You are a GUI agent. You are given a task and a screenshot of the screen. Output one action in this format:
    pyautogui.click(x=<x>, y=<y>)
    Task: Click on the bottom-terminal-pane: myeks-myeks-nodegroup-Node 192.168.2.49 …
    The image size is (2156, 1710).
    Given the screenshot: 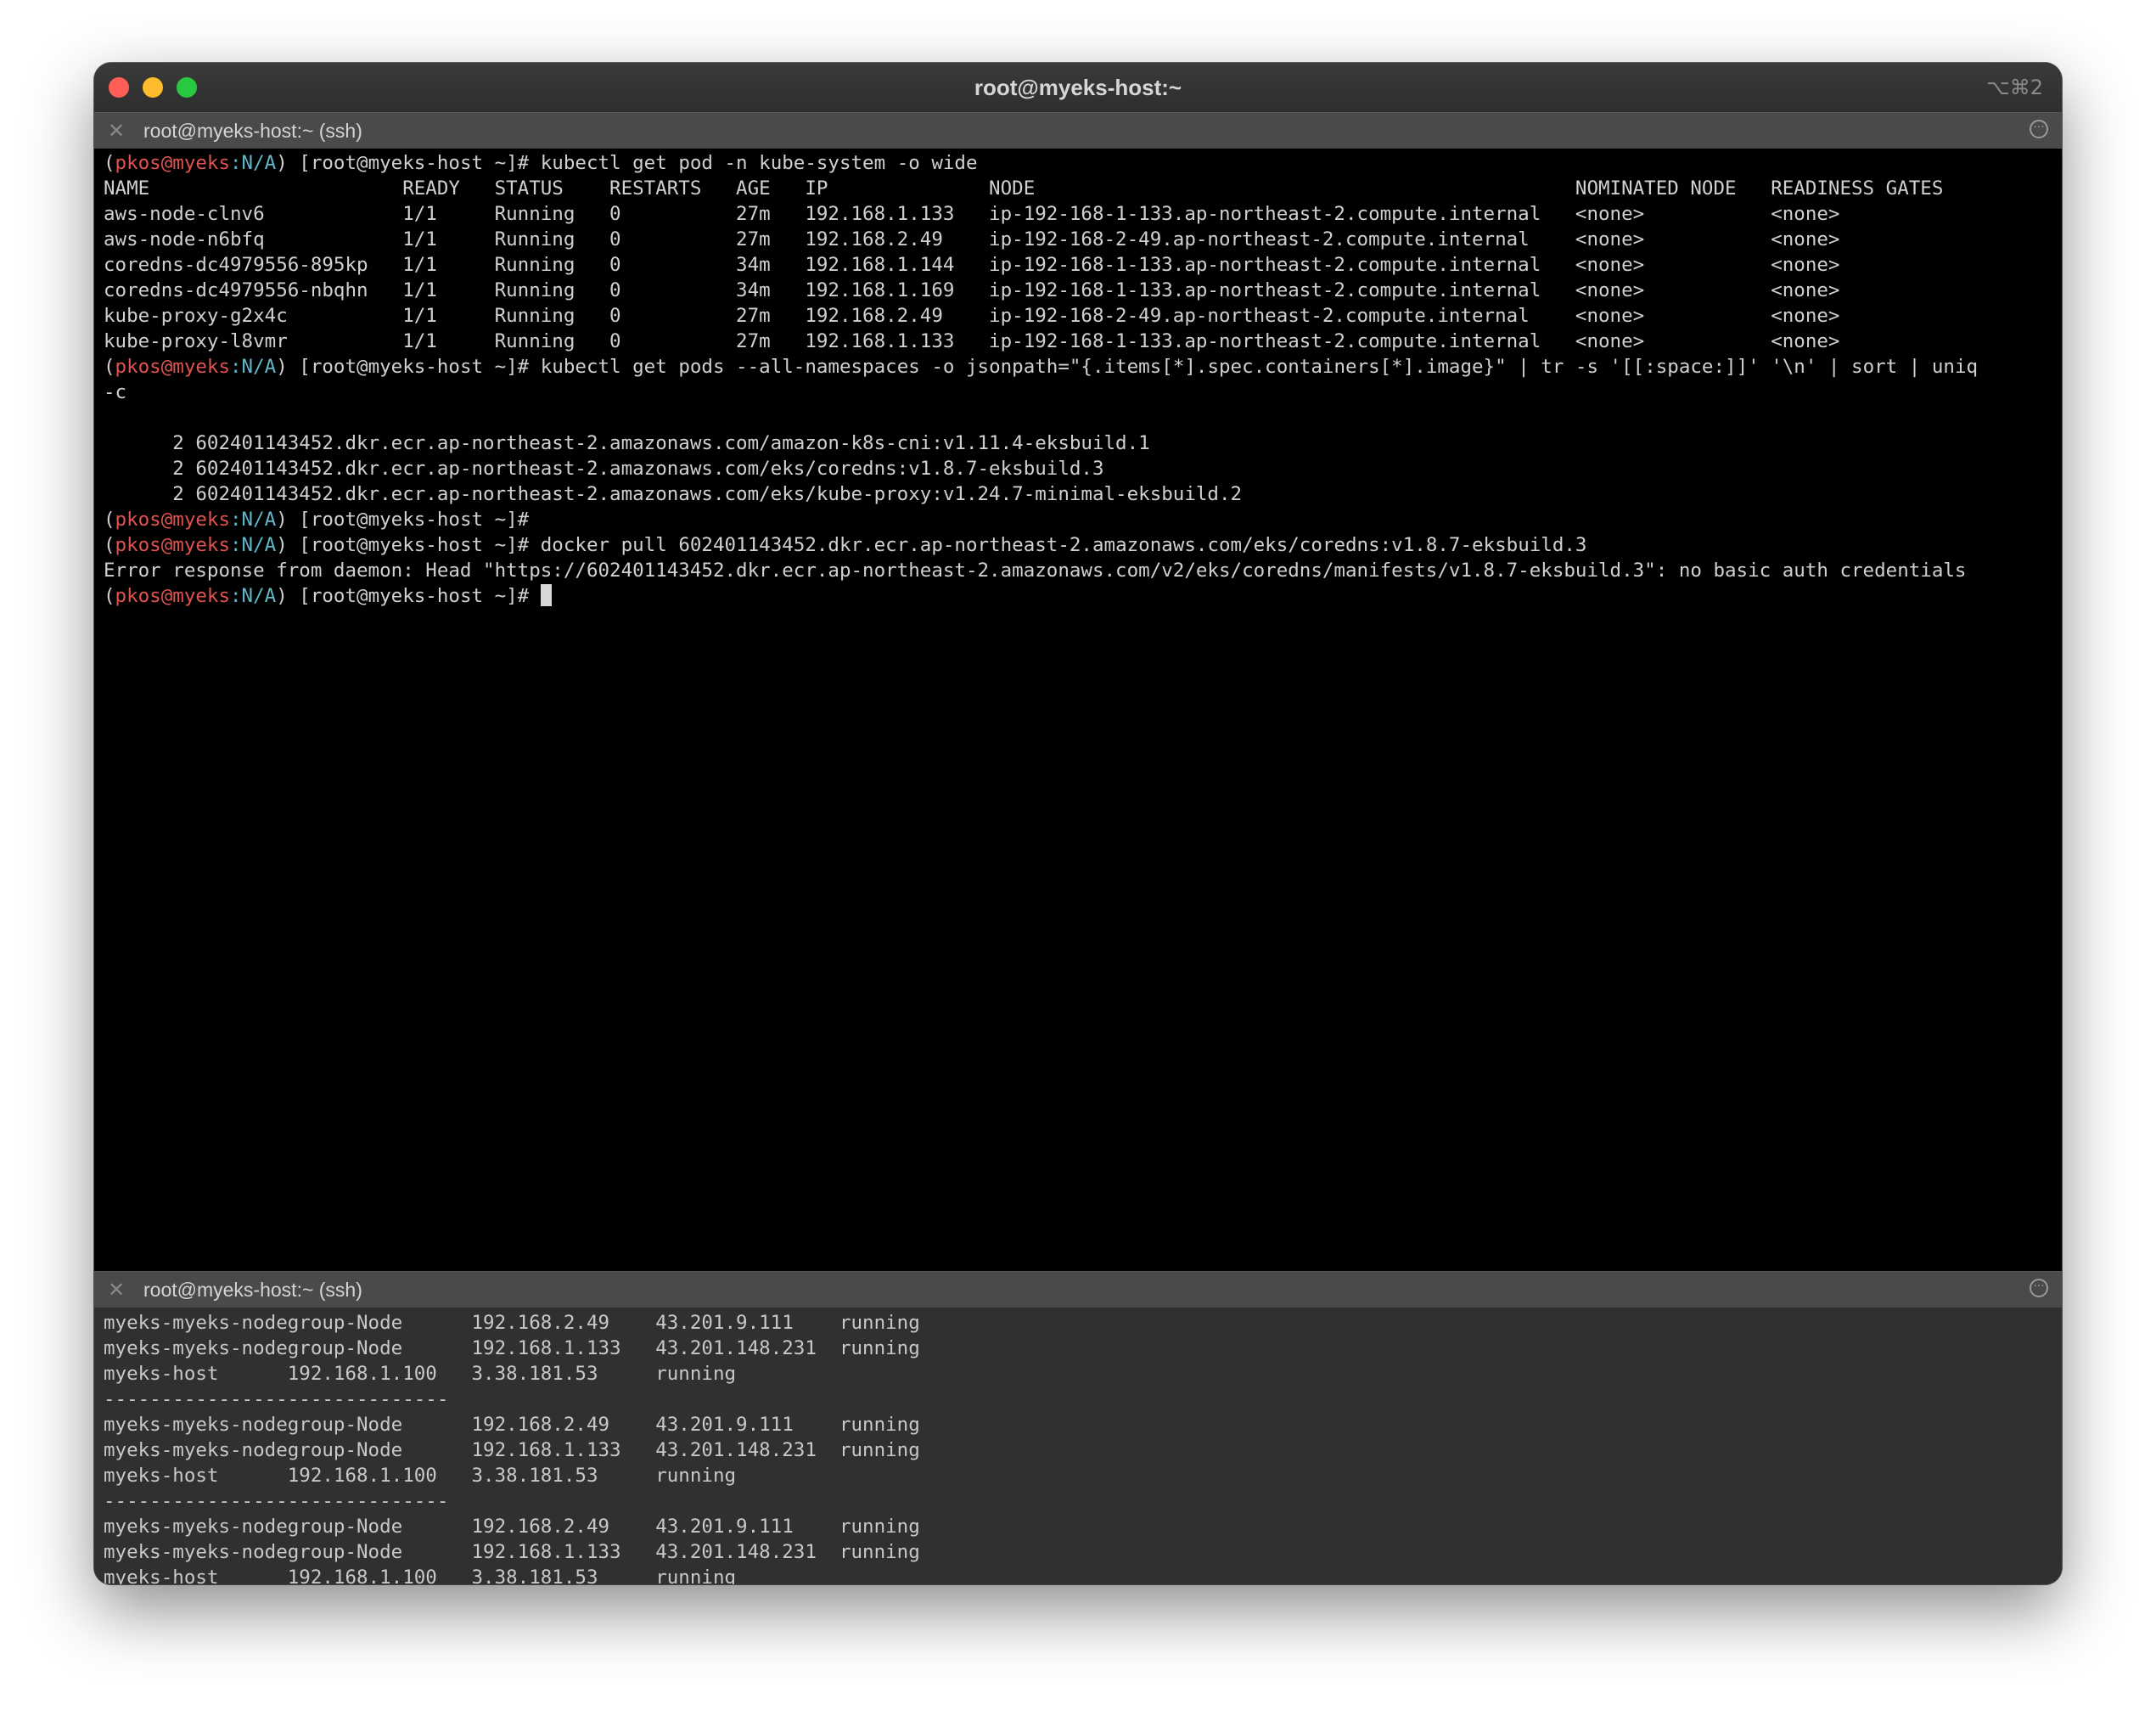 What is the action you would take?
    pyautogui.click(x=1078, y=1446)
    